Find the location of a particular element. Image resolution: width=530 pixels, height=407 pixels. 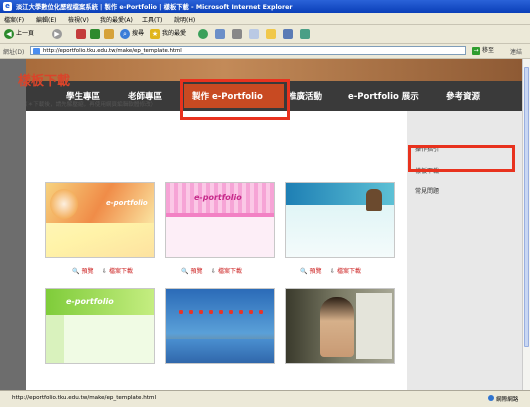

globe-icon is located at coordinates (491, 398).